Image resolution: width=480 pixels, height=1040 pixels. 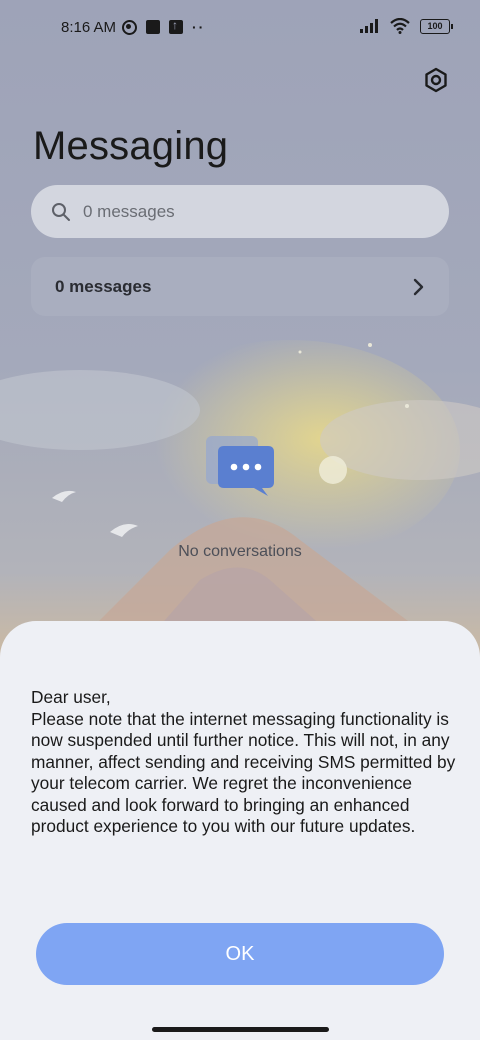 I want to click on settings-button, so click(x=436, y=80).